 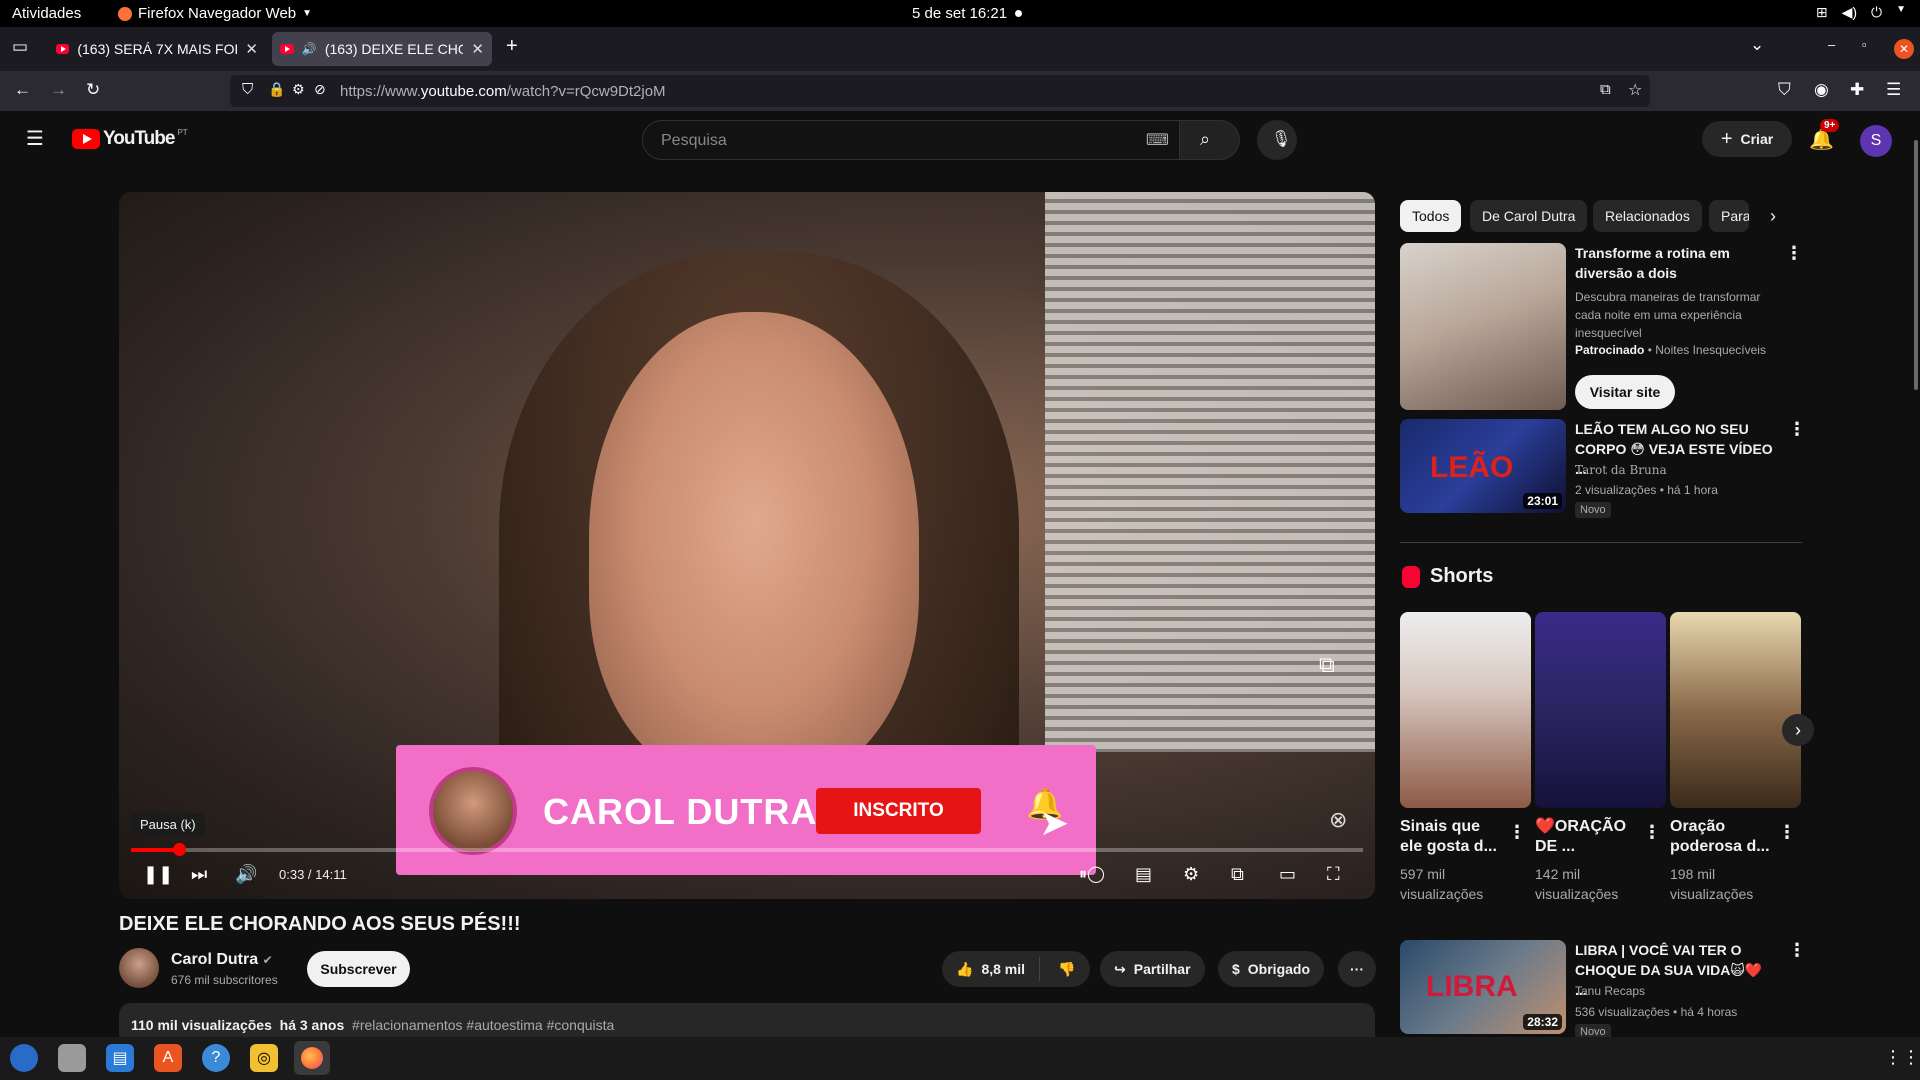 What do you see at coordinates (694, 141) in the screenshot?
I see `search-input: Pesquisa` at bounding box center [694, 141].